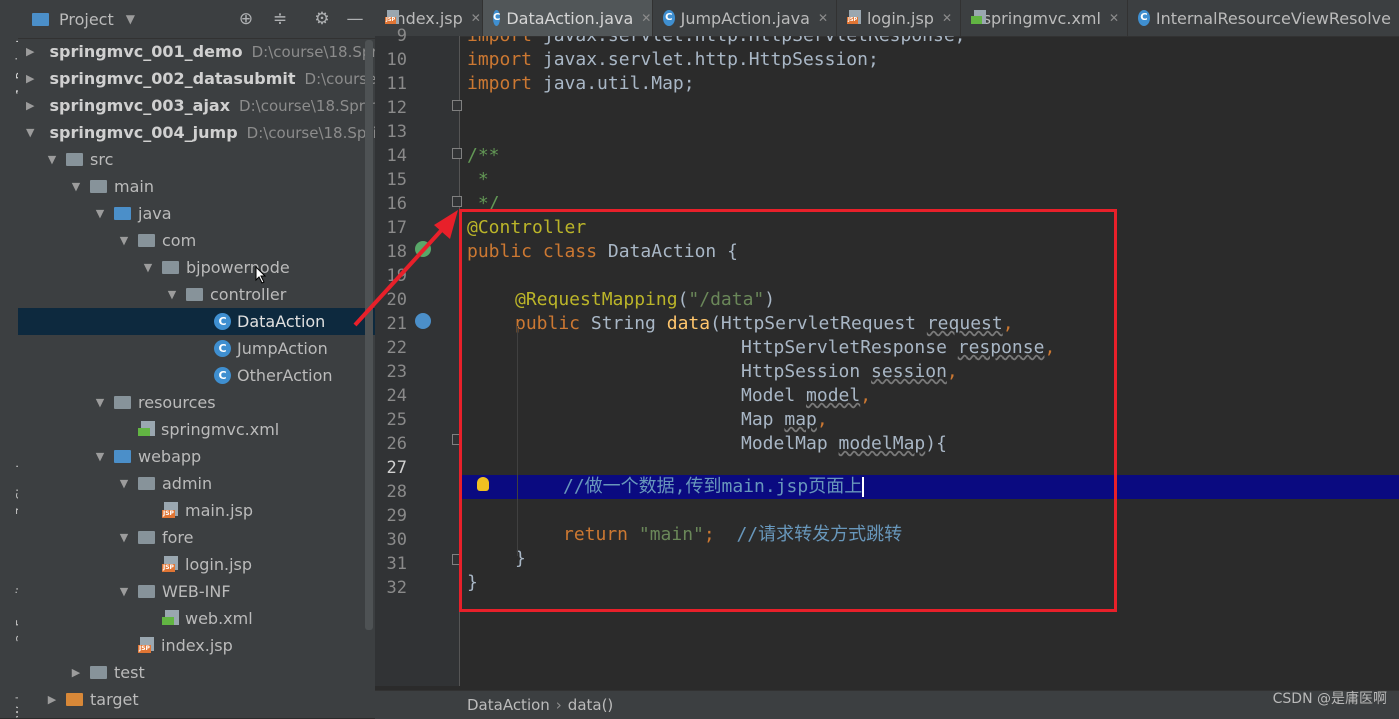 The height and width of the screenshot is (719, 1399). What do you see at coordinates (355, 19) in the screenshot?
I see `minimize-icon: —` at bounding box center [355, 19].